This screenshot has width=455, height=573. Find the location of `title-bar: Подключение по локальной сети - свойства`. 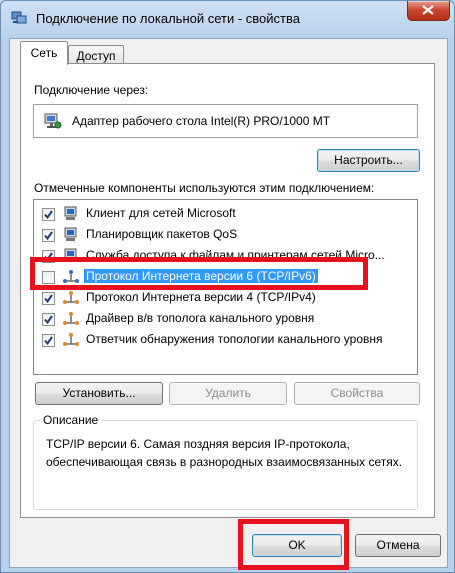

title-bar: Подключение по локальной сети - свойства is located at coordinates (227, 18).